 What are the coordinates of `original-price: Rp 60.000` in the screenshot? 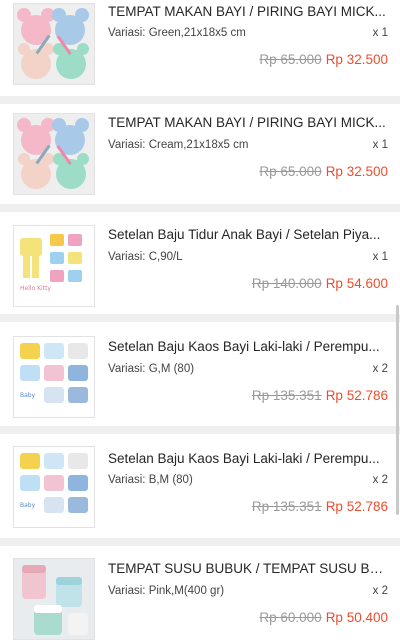 It's located at (290, 617).